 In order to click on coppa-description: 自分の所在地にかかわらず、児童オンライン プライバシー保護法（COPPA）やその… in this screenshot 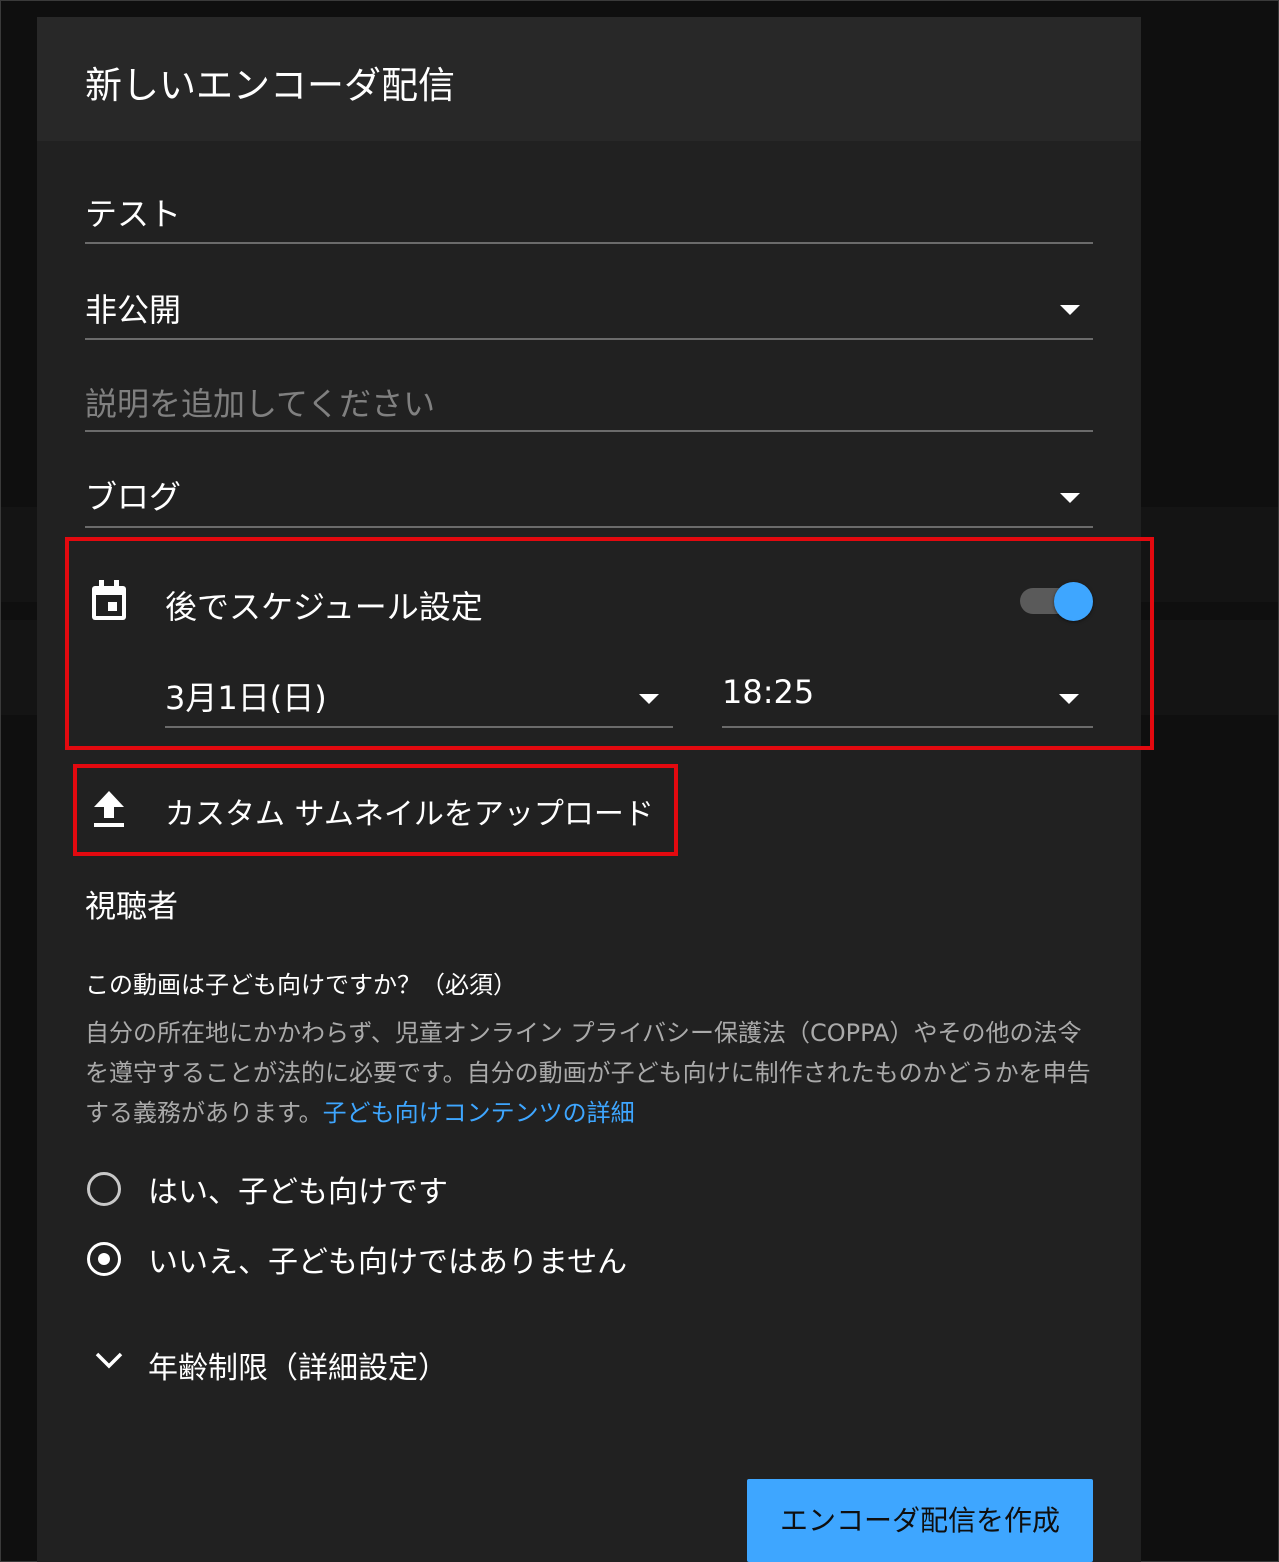, I will do `click(590, 1073)`.